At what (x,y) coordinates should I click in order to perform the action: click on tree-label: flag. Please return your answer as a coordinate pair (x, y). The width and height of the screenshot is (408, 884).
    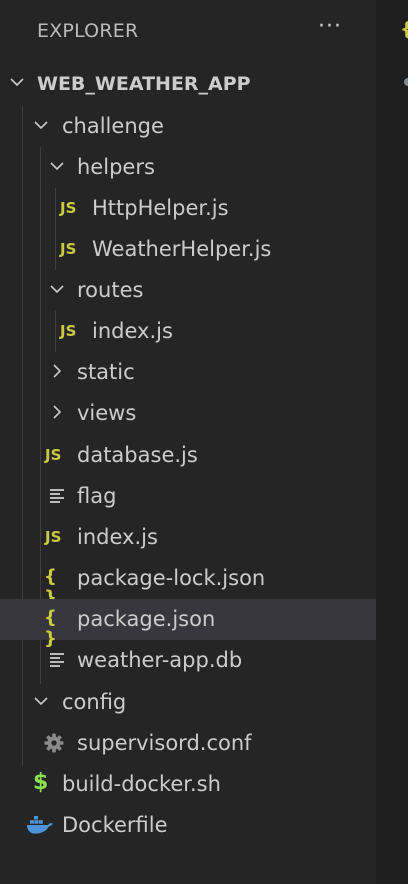
    Looking at the image, I should click on (97, 496).